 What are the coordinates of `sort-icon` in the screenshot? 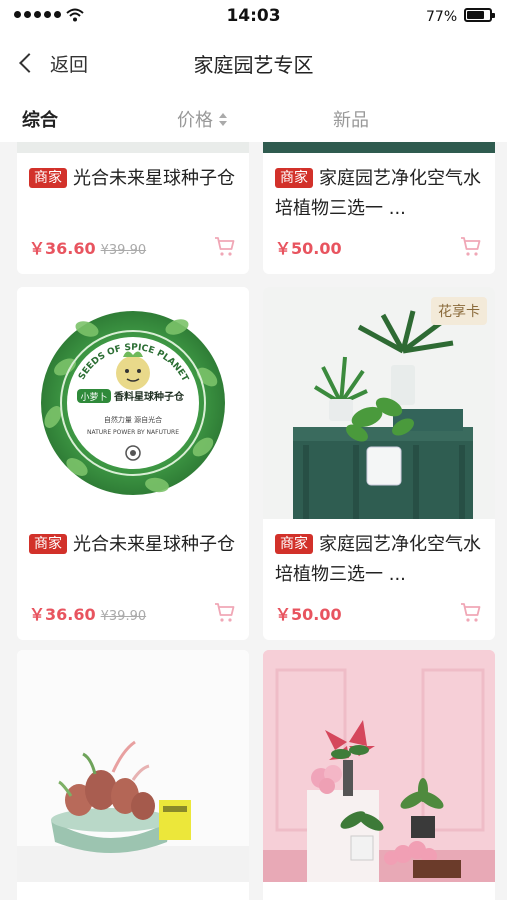 It's located at (223, 119).